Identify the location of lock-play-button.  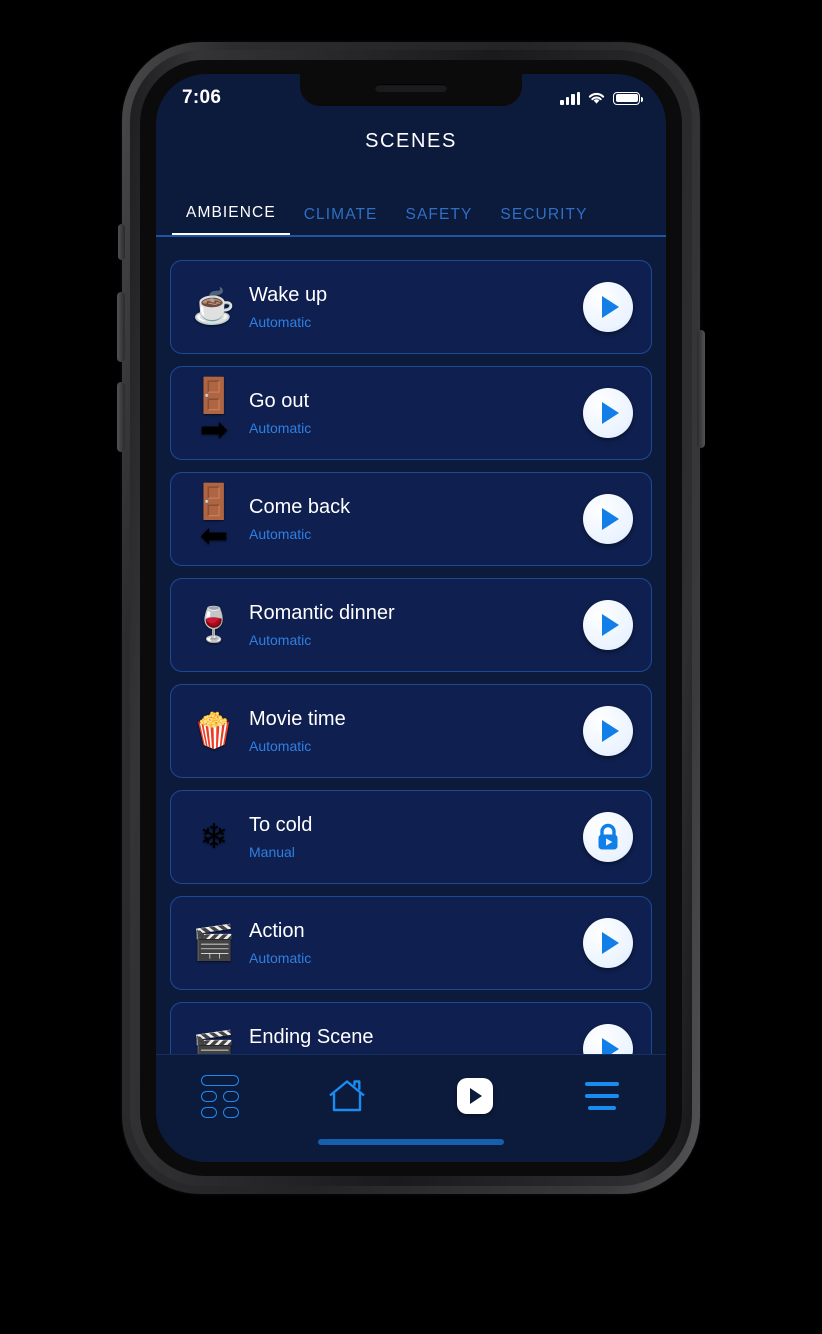
(608, 837).